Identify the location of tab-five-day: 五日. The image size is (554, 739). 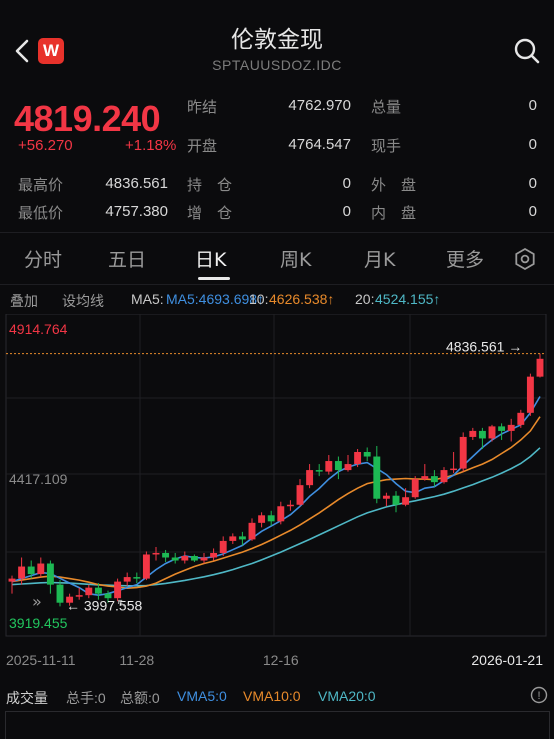
(127, 258).